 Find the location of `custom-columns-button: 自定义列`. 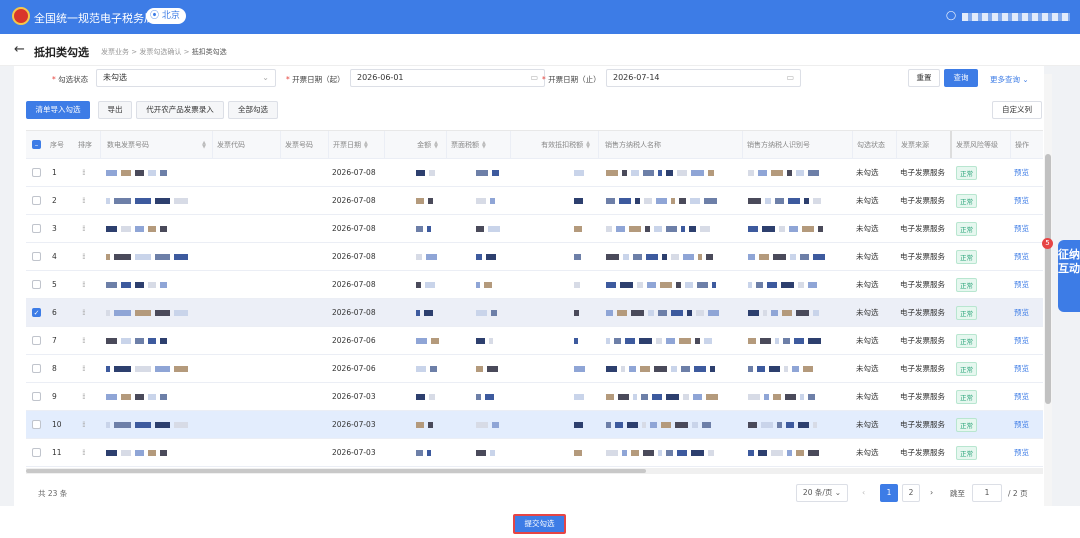

custom-columns-button: 自定义列 is located at coordinates (1017, 110).